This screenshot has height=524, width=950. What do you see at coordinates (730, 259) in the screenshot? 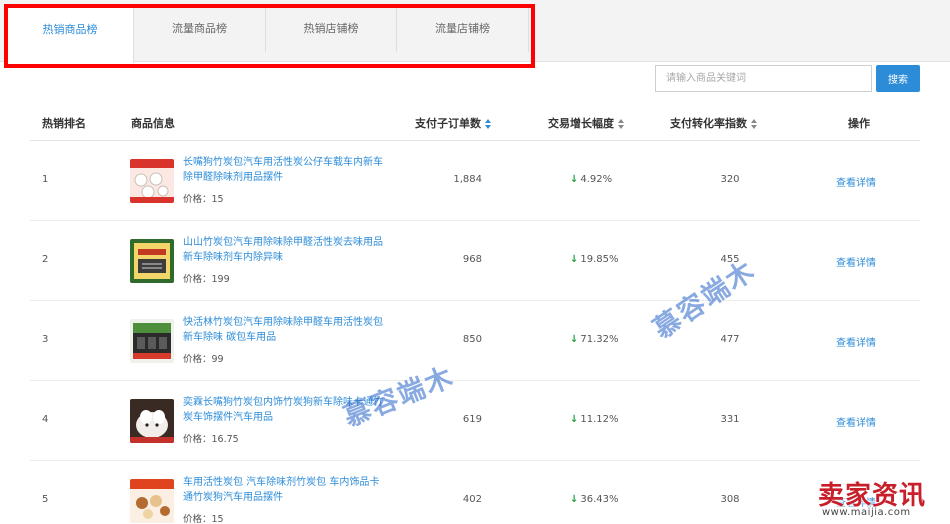
I see `conversion-index: 455` at bounding box center [730, 259].